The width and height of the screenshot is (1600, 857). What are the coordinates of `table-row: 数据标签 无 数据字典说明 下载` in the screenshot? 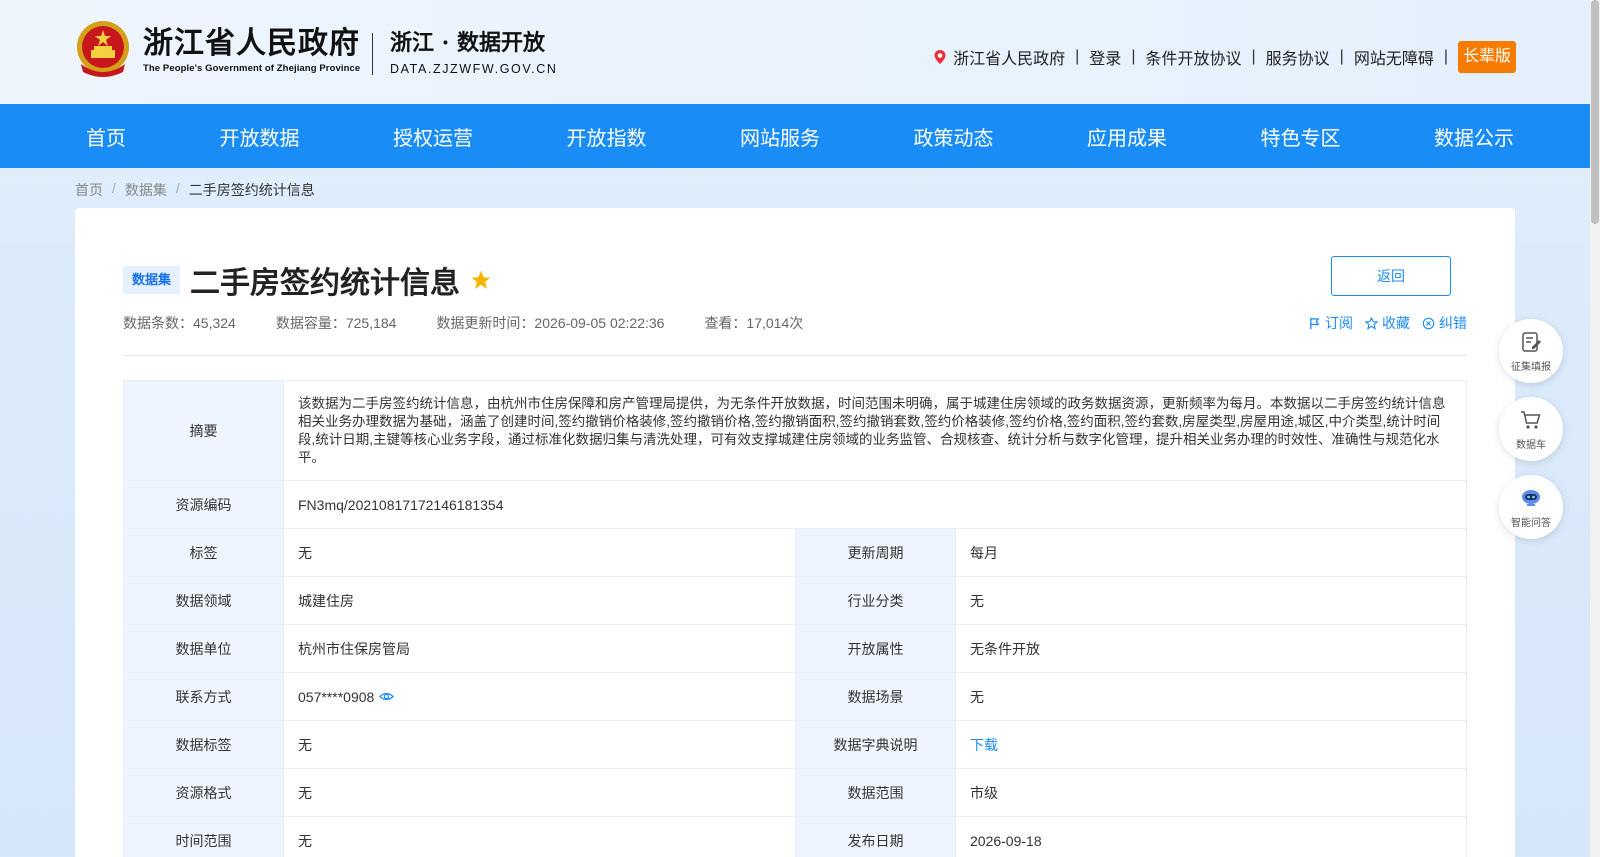 It's located at (795, 745).